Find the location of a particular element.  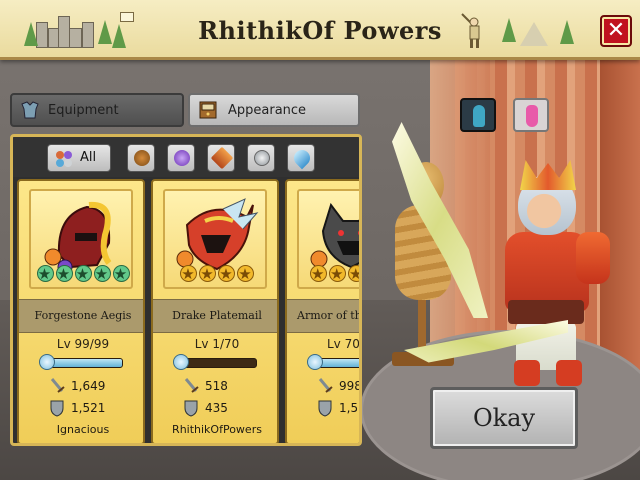

knight-icon is located at coordinates (470, 30).